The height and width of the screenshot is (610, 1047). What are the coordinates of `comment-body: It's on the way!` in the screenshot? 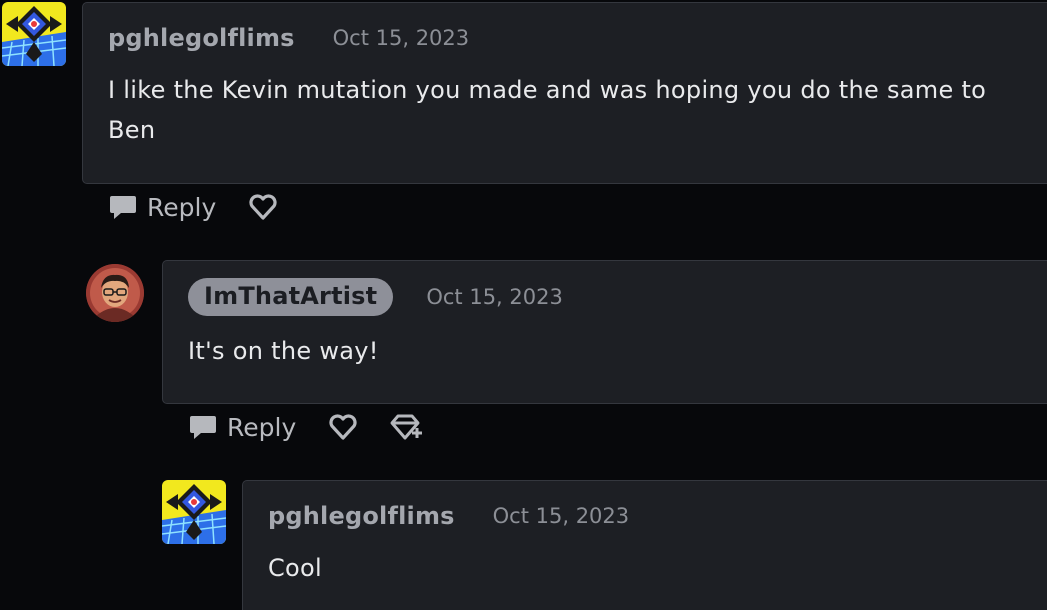 It's located at (283, 351).